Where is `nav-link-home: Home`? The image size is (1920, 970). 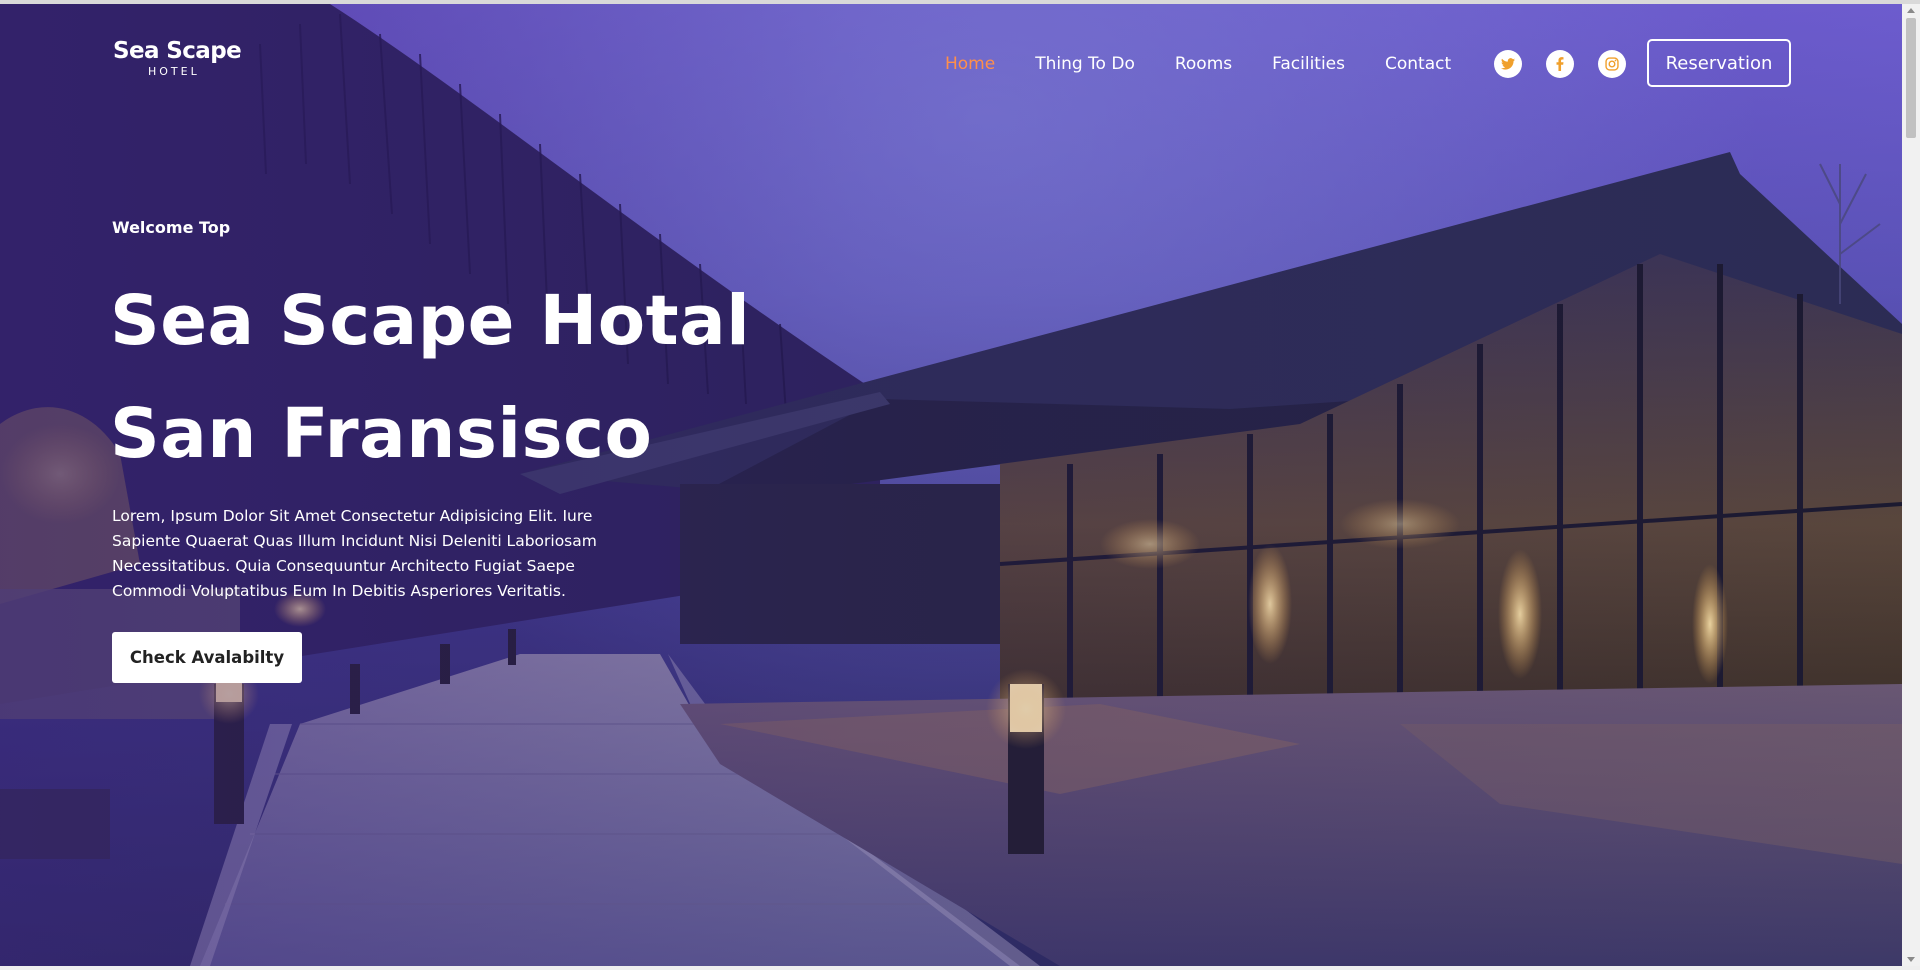 nav-link-home: Home is located at coordinates (970, 64).